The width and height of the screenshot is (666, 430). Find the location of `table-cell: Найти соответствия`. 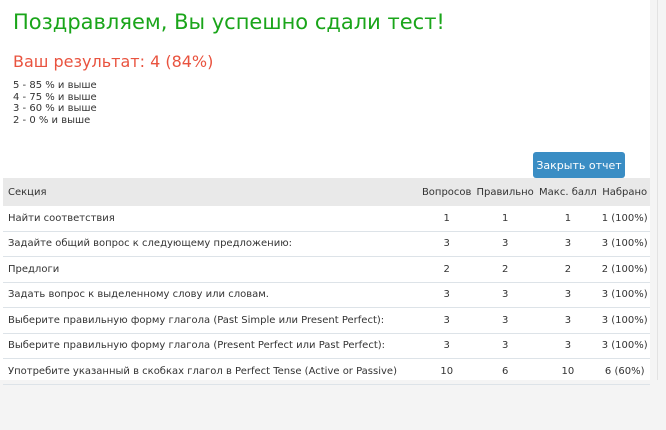

table-cell: Найти соответствия is located at coordinates (211, 219).